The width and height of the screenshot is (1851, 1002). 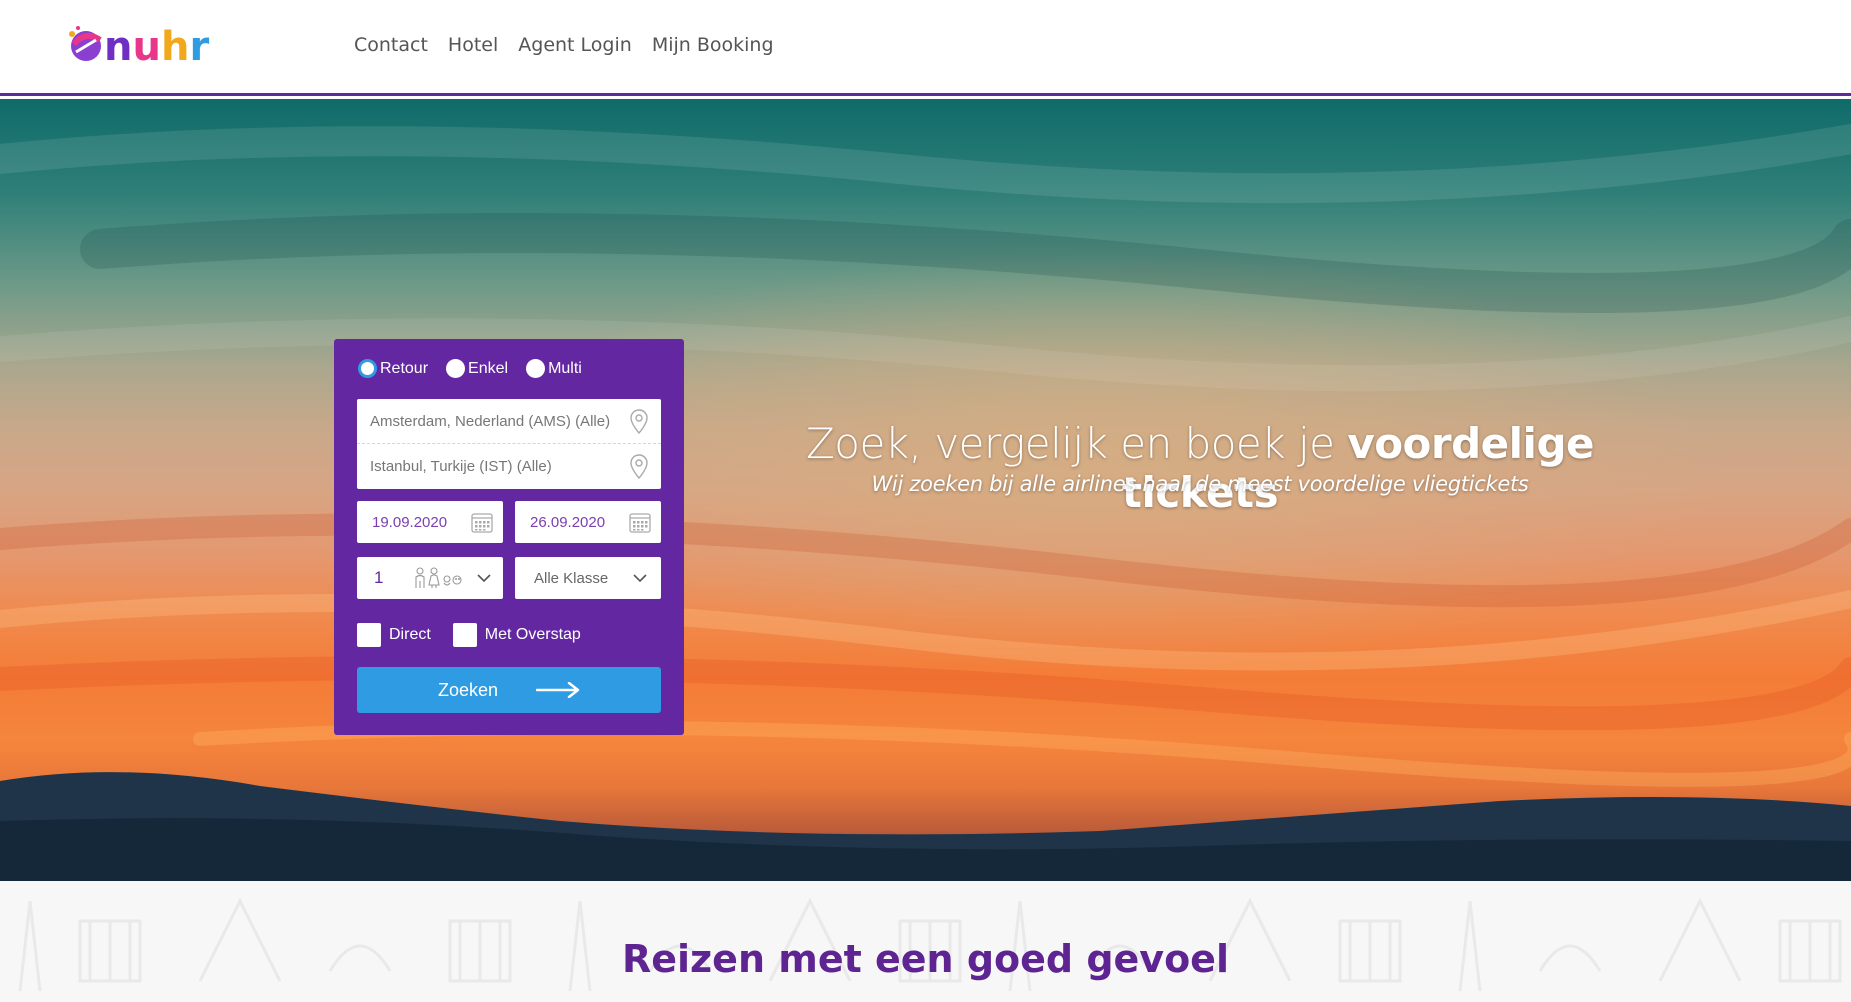 I want to click on stop-options: Direct Met Overstap, so click(x=469, y=635).